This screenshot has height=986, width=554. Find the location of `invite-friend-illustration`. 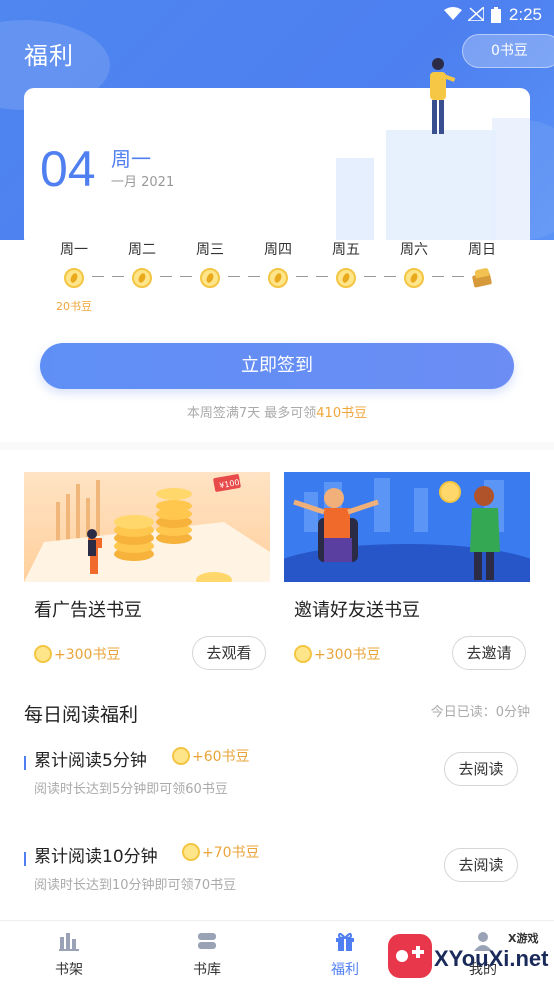

invite-friend-illustration is located at coordinates (407, 527).